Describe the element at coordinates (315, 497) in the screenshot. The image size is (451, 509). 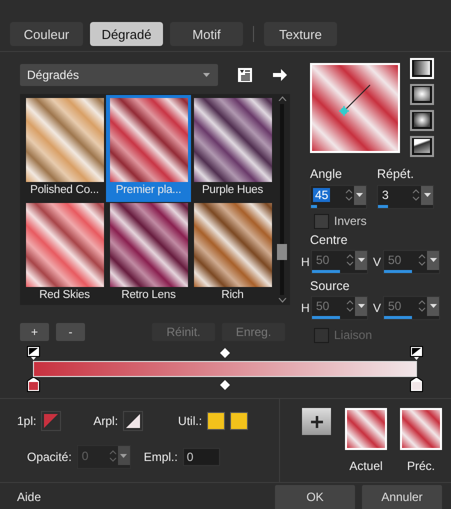
I see `dialog-button: OK` at that location.